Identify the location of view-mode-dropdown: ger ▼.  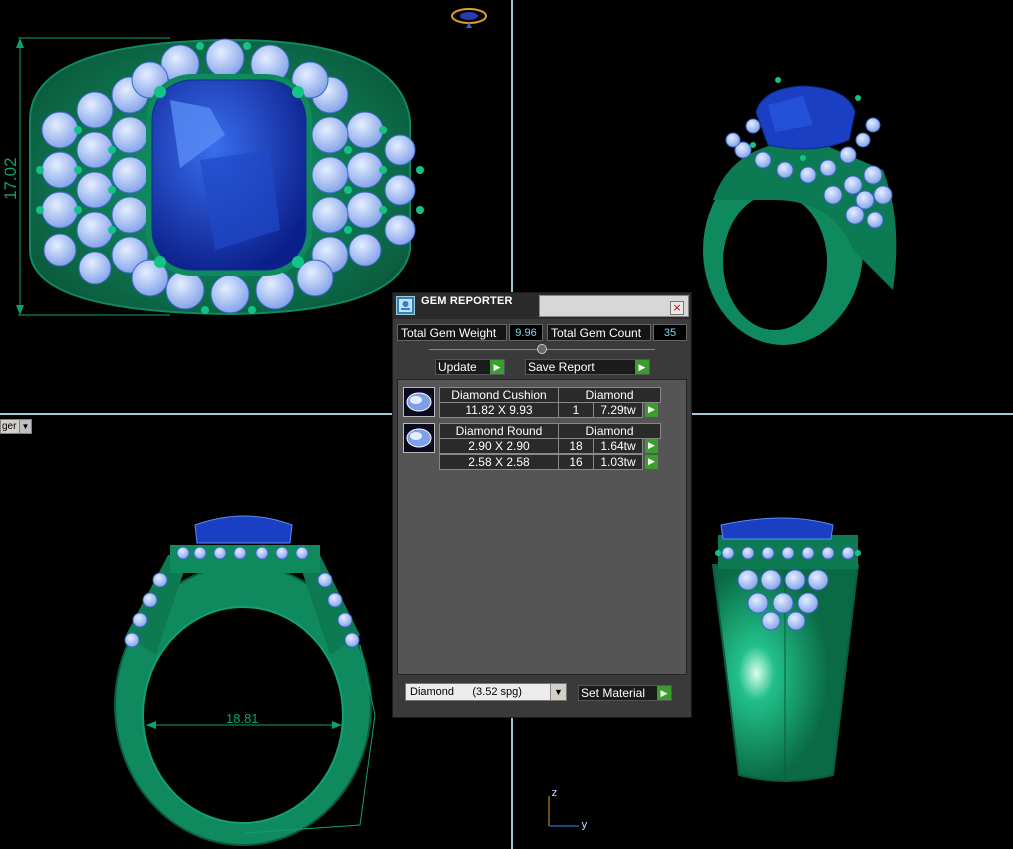
(16, 426).